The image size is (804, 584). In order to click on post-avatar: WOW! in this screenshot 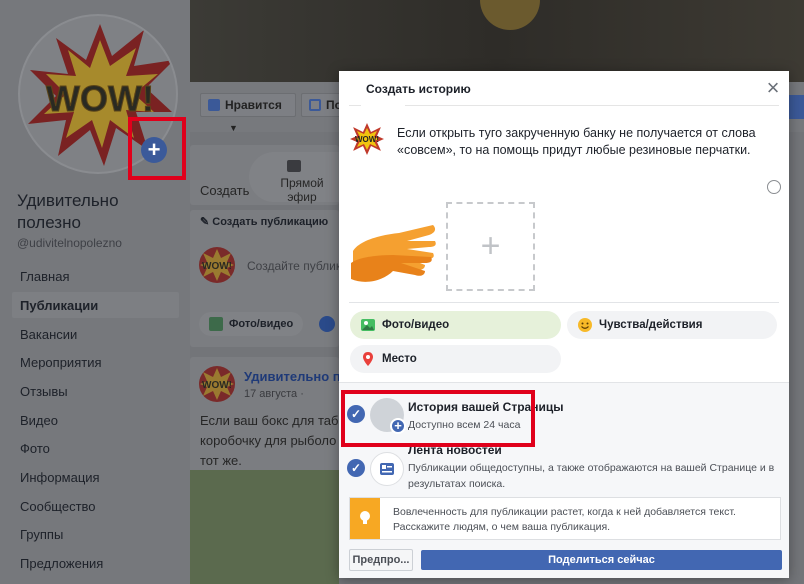, I will do `click(217, 384)`.